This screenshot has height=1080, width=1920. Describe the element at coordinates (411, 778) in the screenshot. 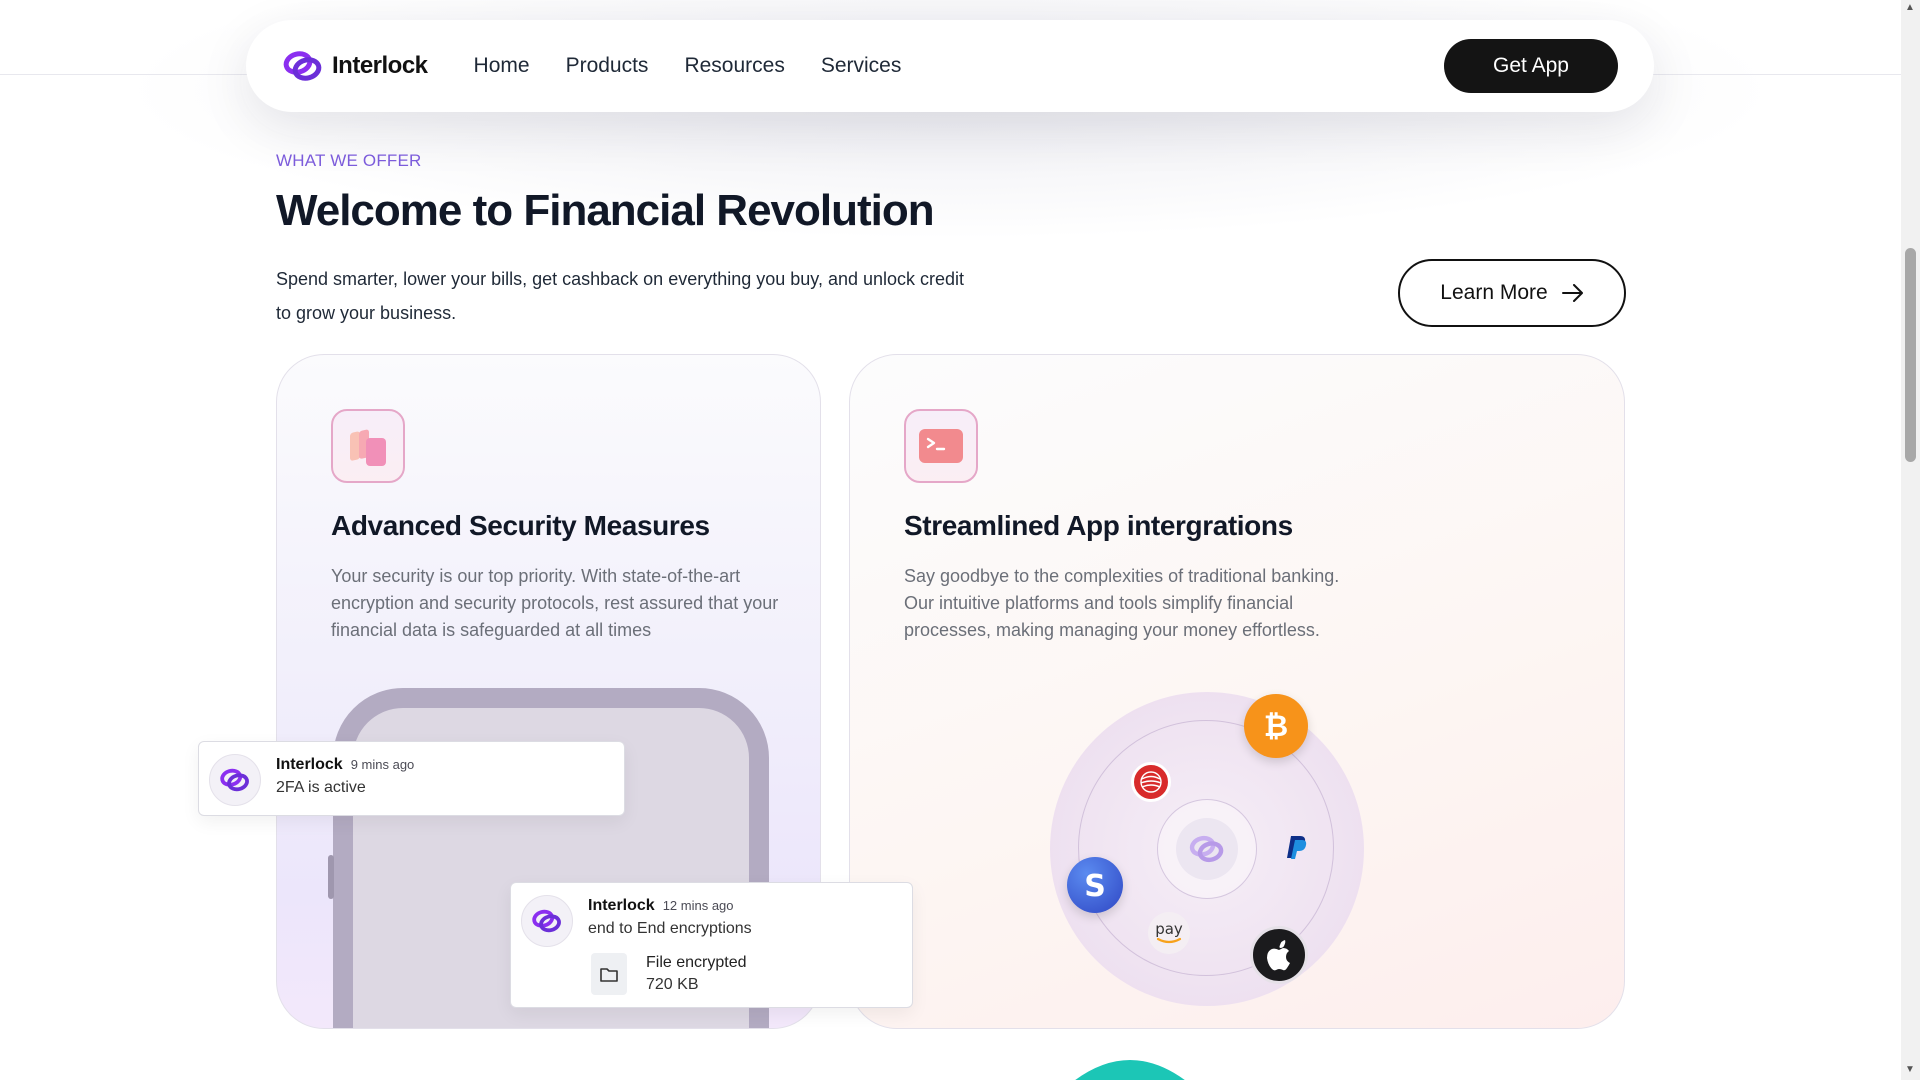

I see `notification-card: Interlock 9 mins ago 2FA is active` at that location.